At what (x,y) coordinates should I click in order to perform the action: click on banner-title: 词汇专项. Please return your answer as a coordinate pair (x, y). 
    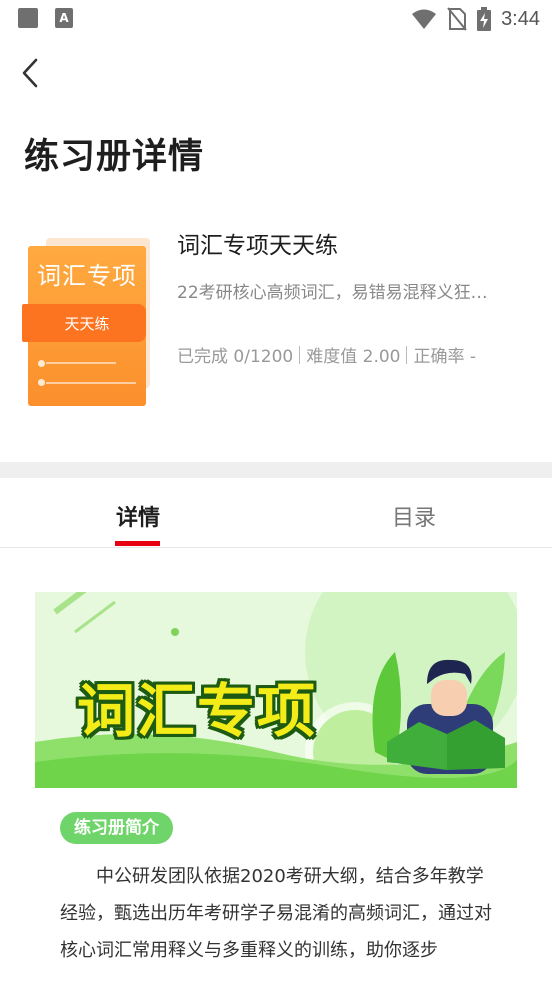
    Looking at the image, I should click on (197, 711).